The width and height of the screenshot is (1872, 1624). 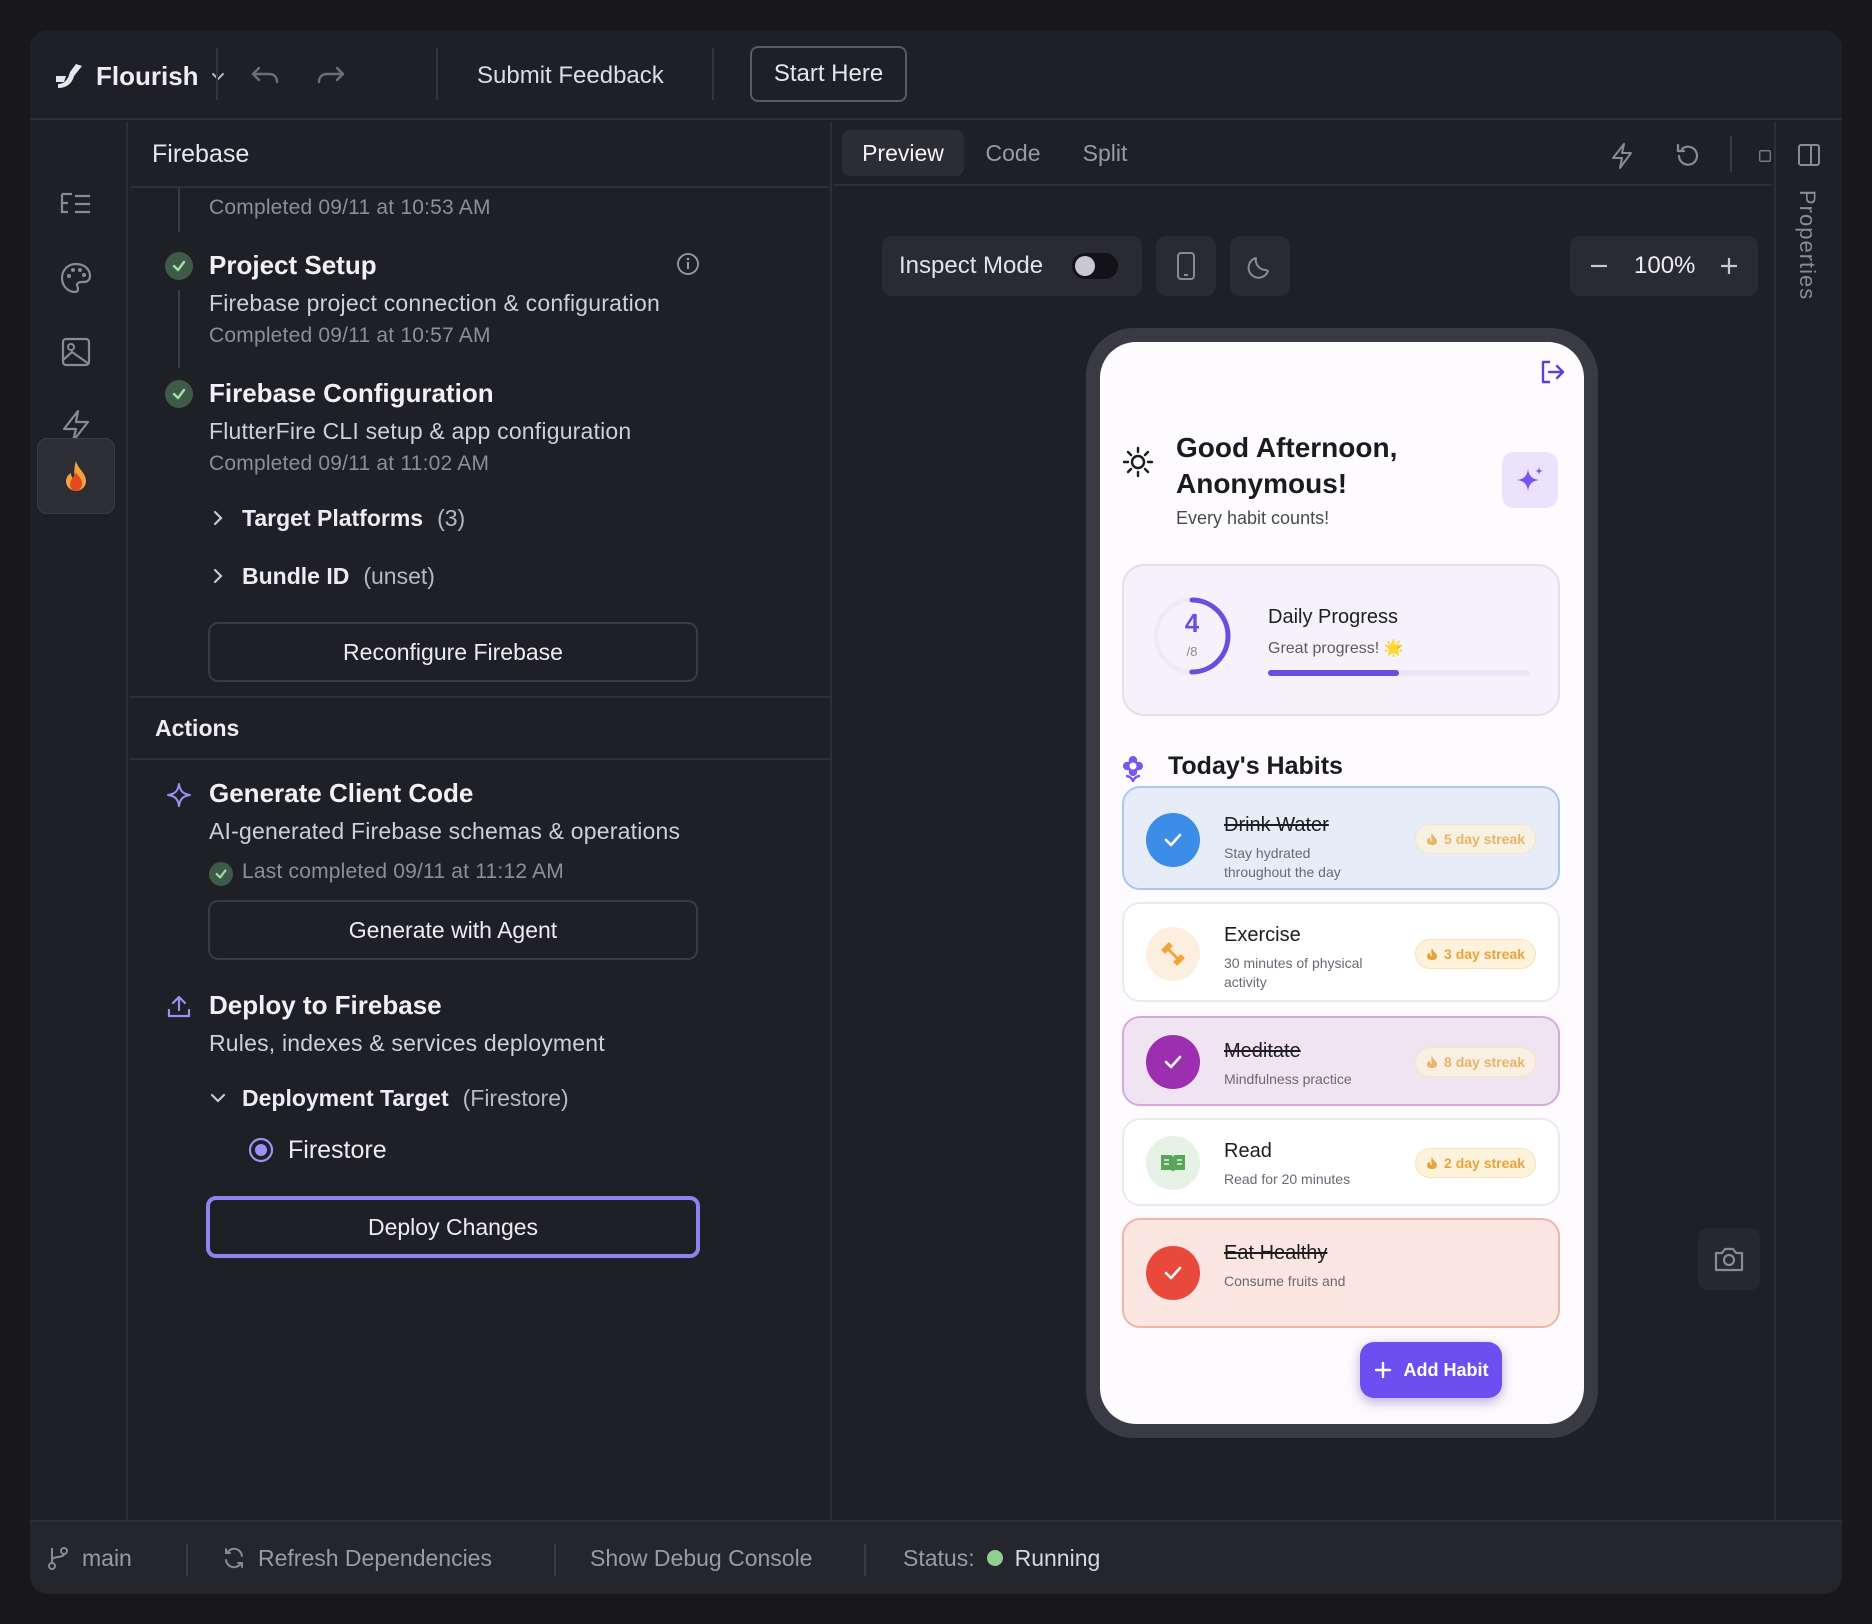 I want to click on habit-description: Stay hydrated throughout the day, so click(x=1282, y=862).